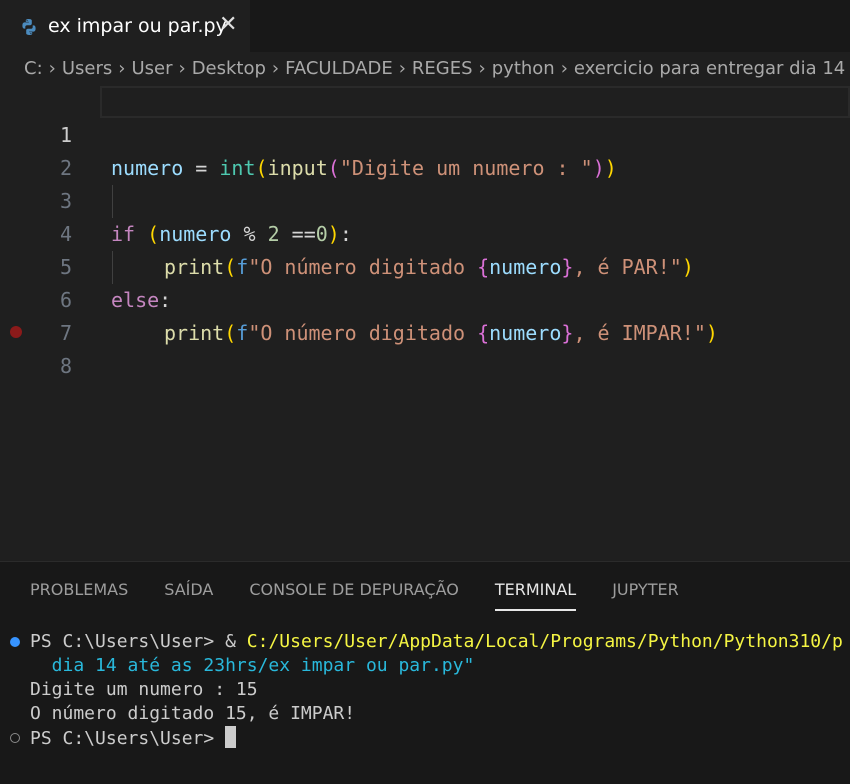 The width and height of the screenshot is (850, 784). I want to click on code-line: 2, so click(425, 149).